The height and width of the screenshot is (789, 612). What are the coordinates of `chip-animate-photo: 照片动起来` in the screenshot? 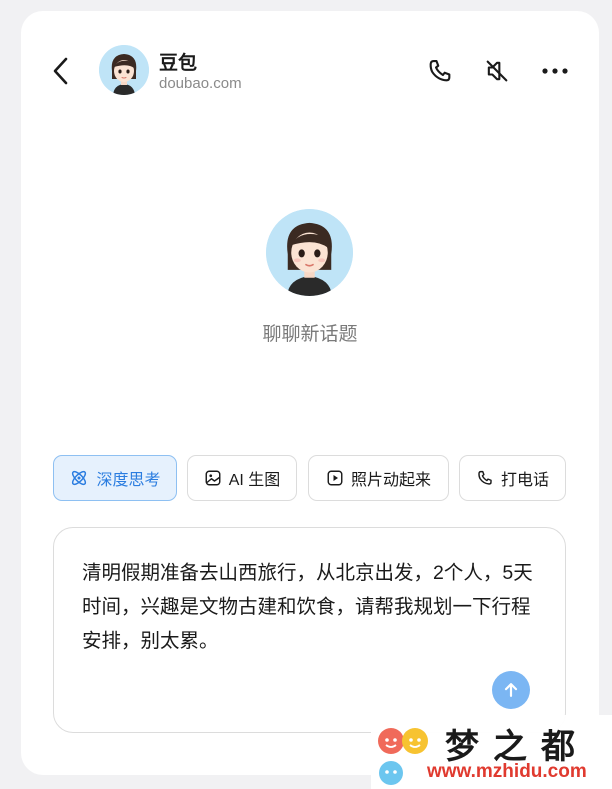 It's located at (378, 478).